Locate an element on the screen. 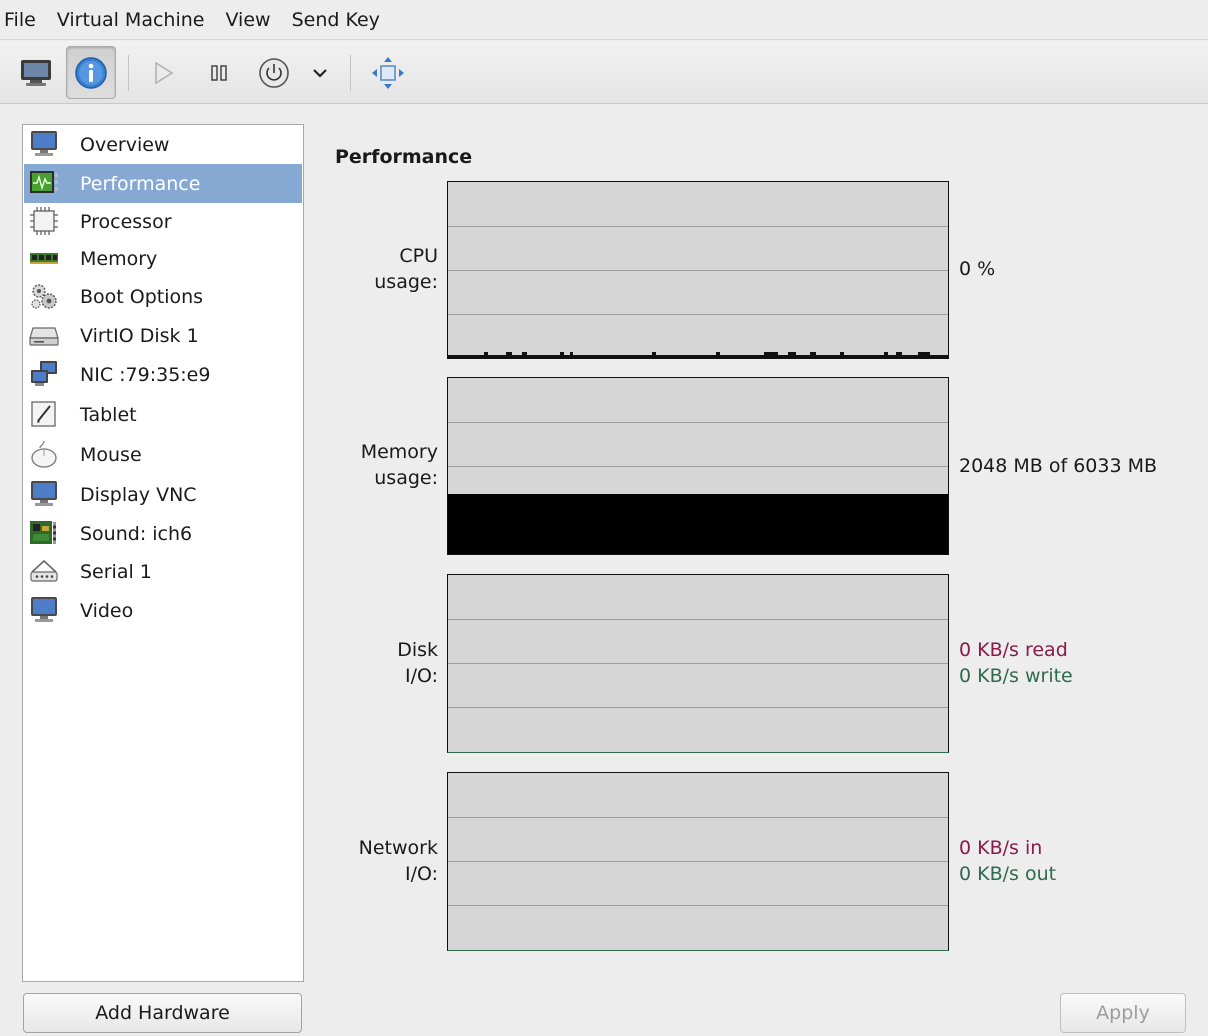  sound-card-icon is located at coordinates (43, 532).